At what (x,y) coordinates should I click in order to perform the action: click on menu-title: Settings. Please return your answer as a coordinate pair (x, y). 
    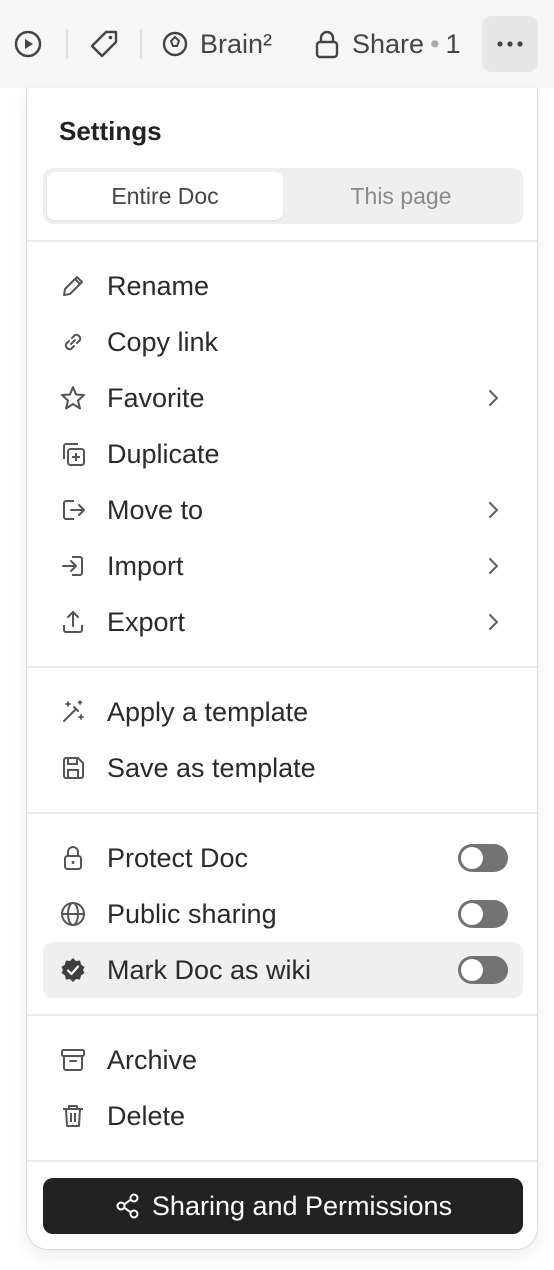
    Looking at the image, I should click on (110, 131).